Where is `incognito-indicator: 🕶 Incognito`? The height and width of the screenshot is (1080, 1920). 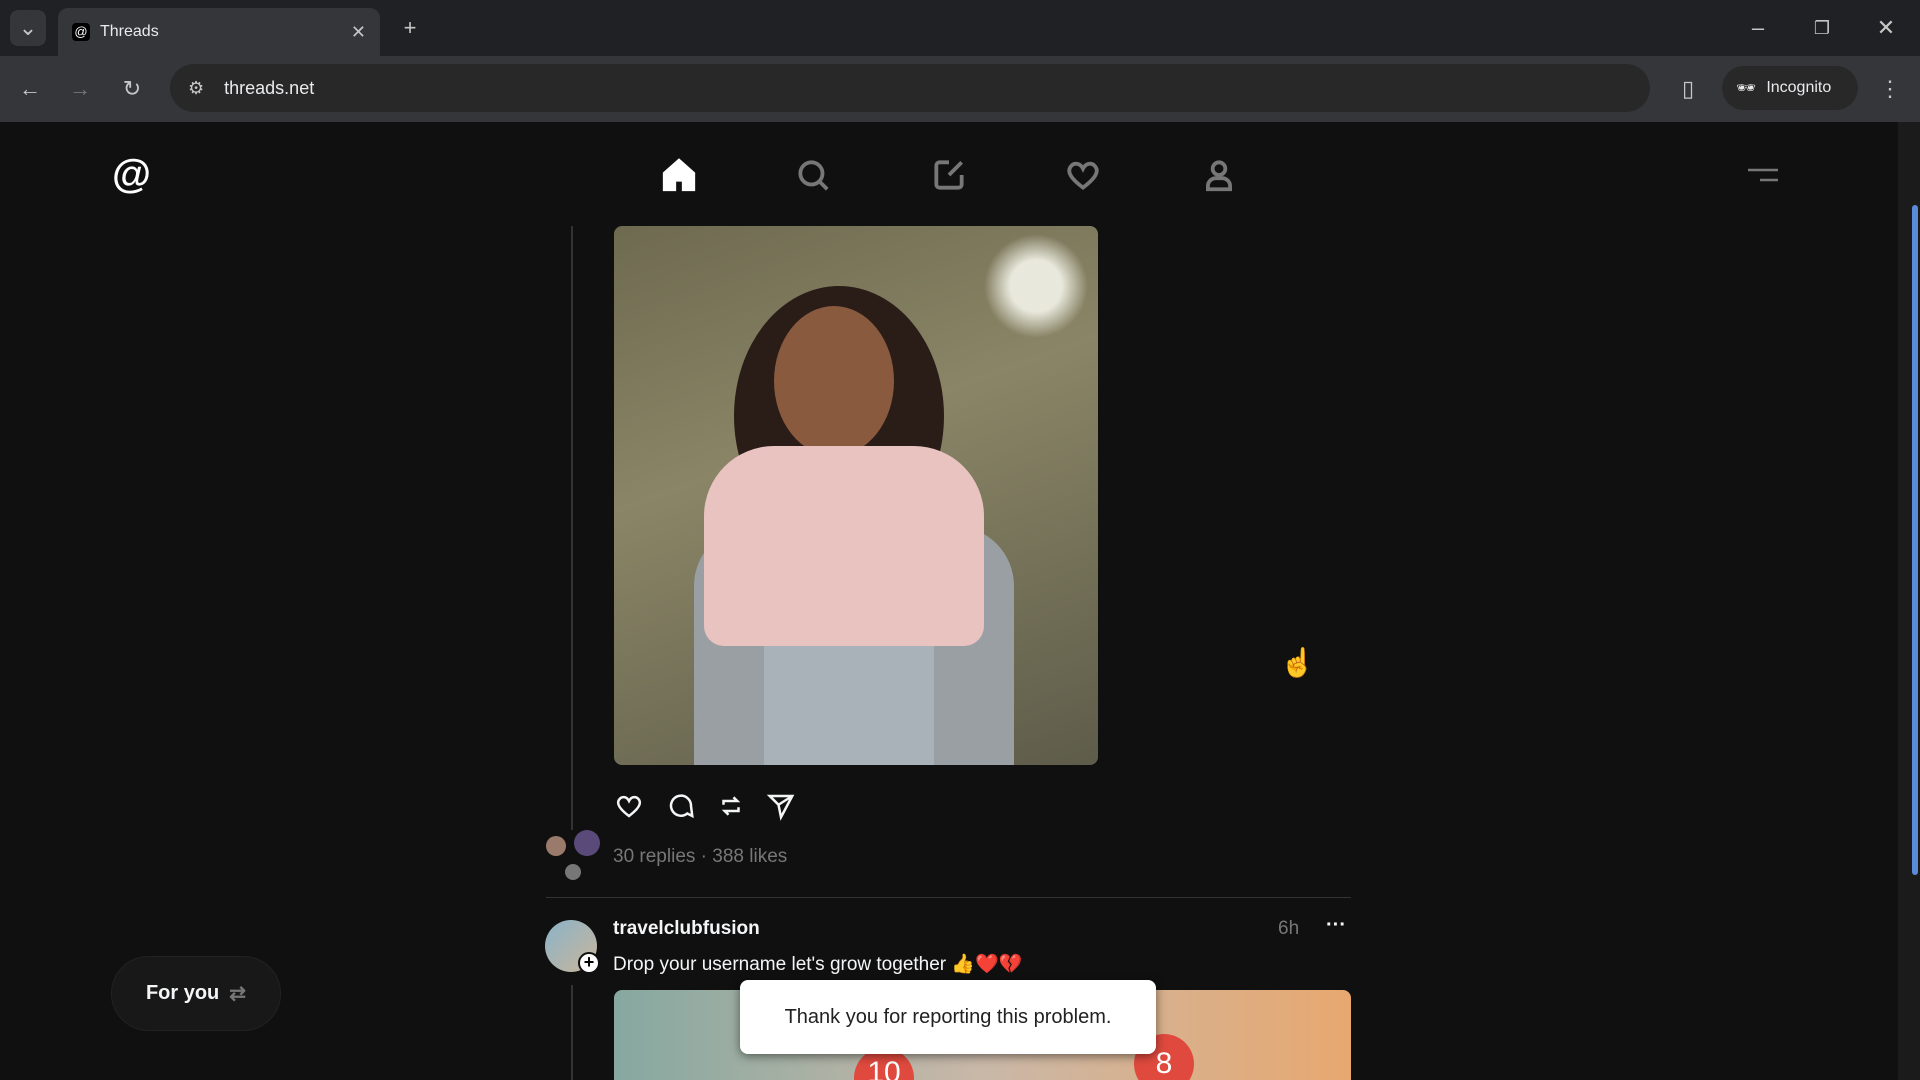
incognito-indicator: 🕶 Incognito is located at coordinates (1790, 88).